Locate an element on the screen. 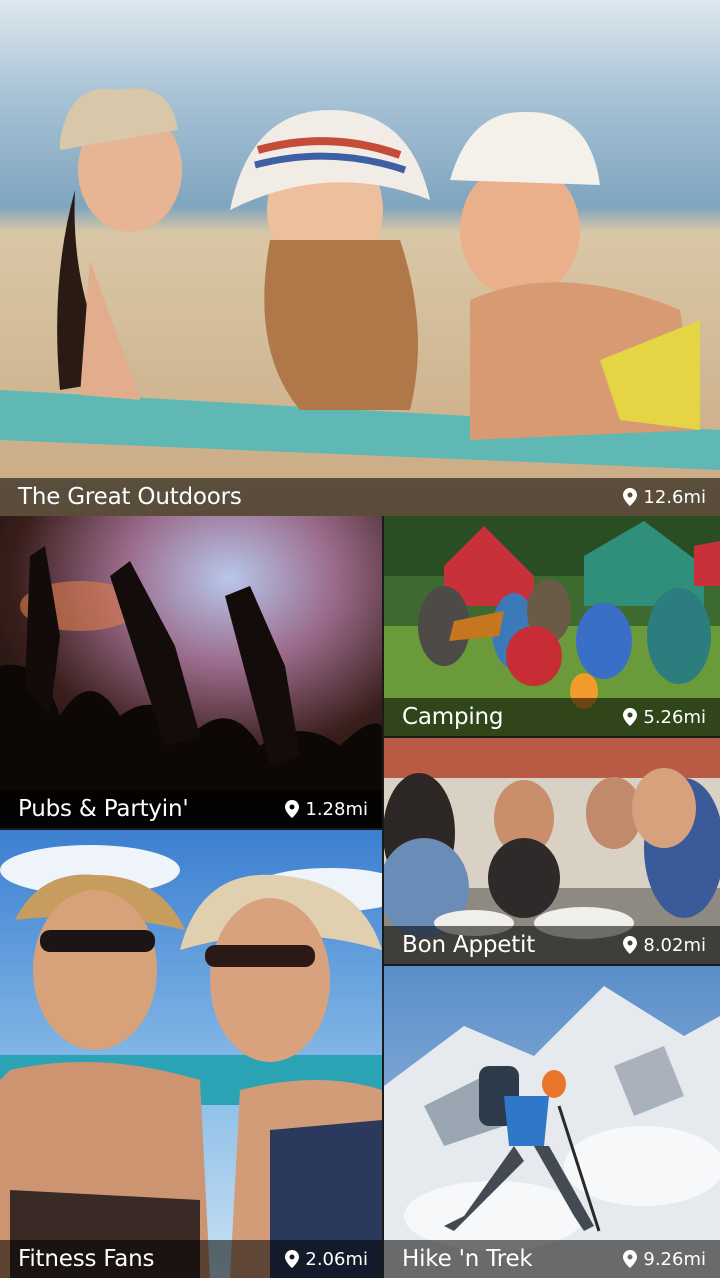 The image size is (720, 1278). tile-title: Camping is located at coordinates (453, 717).